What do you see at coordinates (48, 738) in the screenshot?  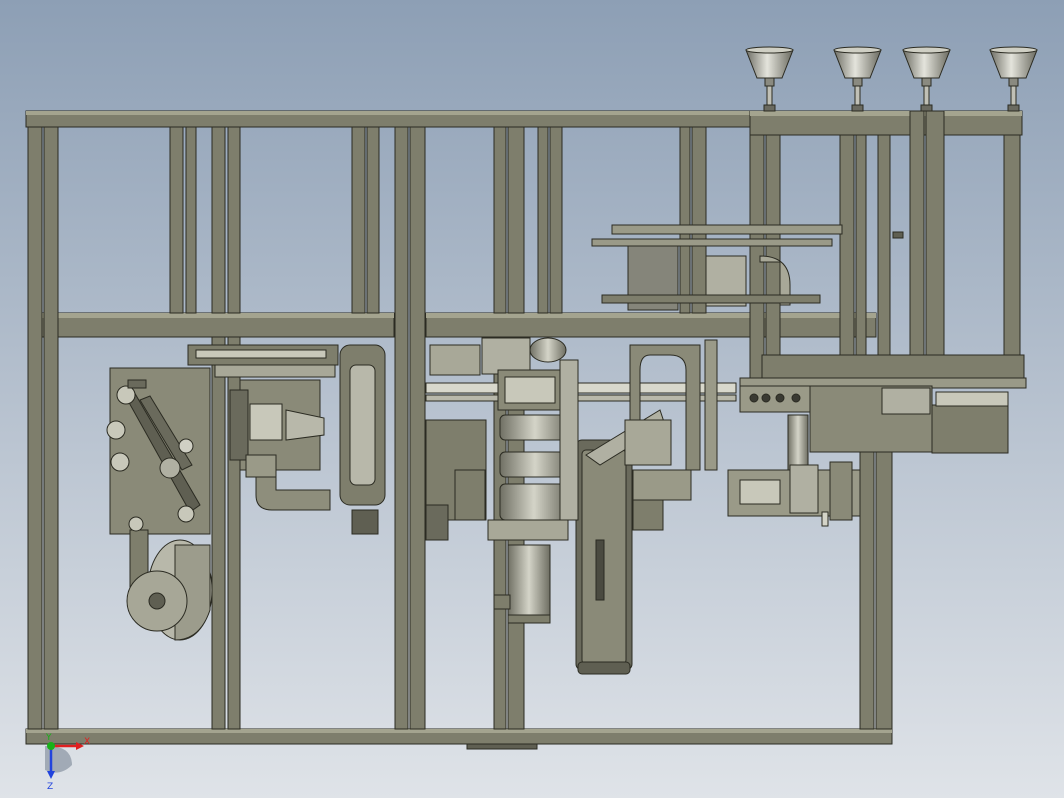 I see `triad-y-label: Y` at bounding box center [48, 738].